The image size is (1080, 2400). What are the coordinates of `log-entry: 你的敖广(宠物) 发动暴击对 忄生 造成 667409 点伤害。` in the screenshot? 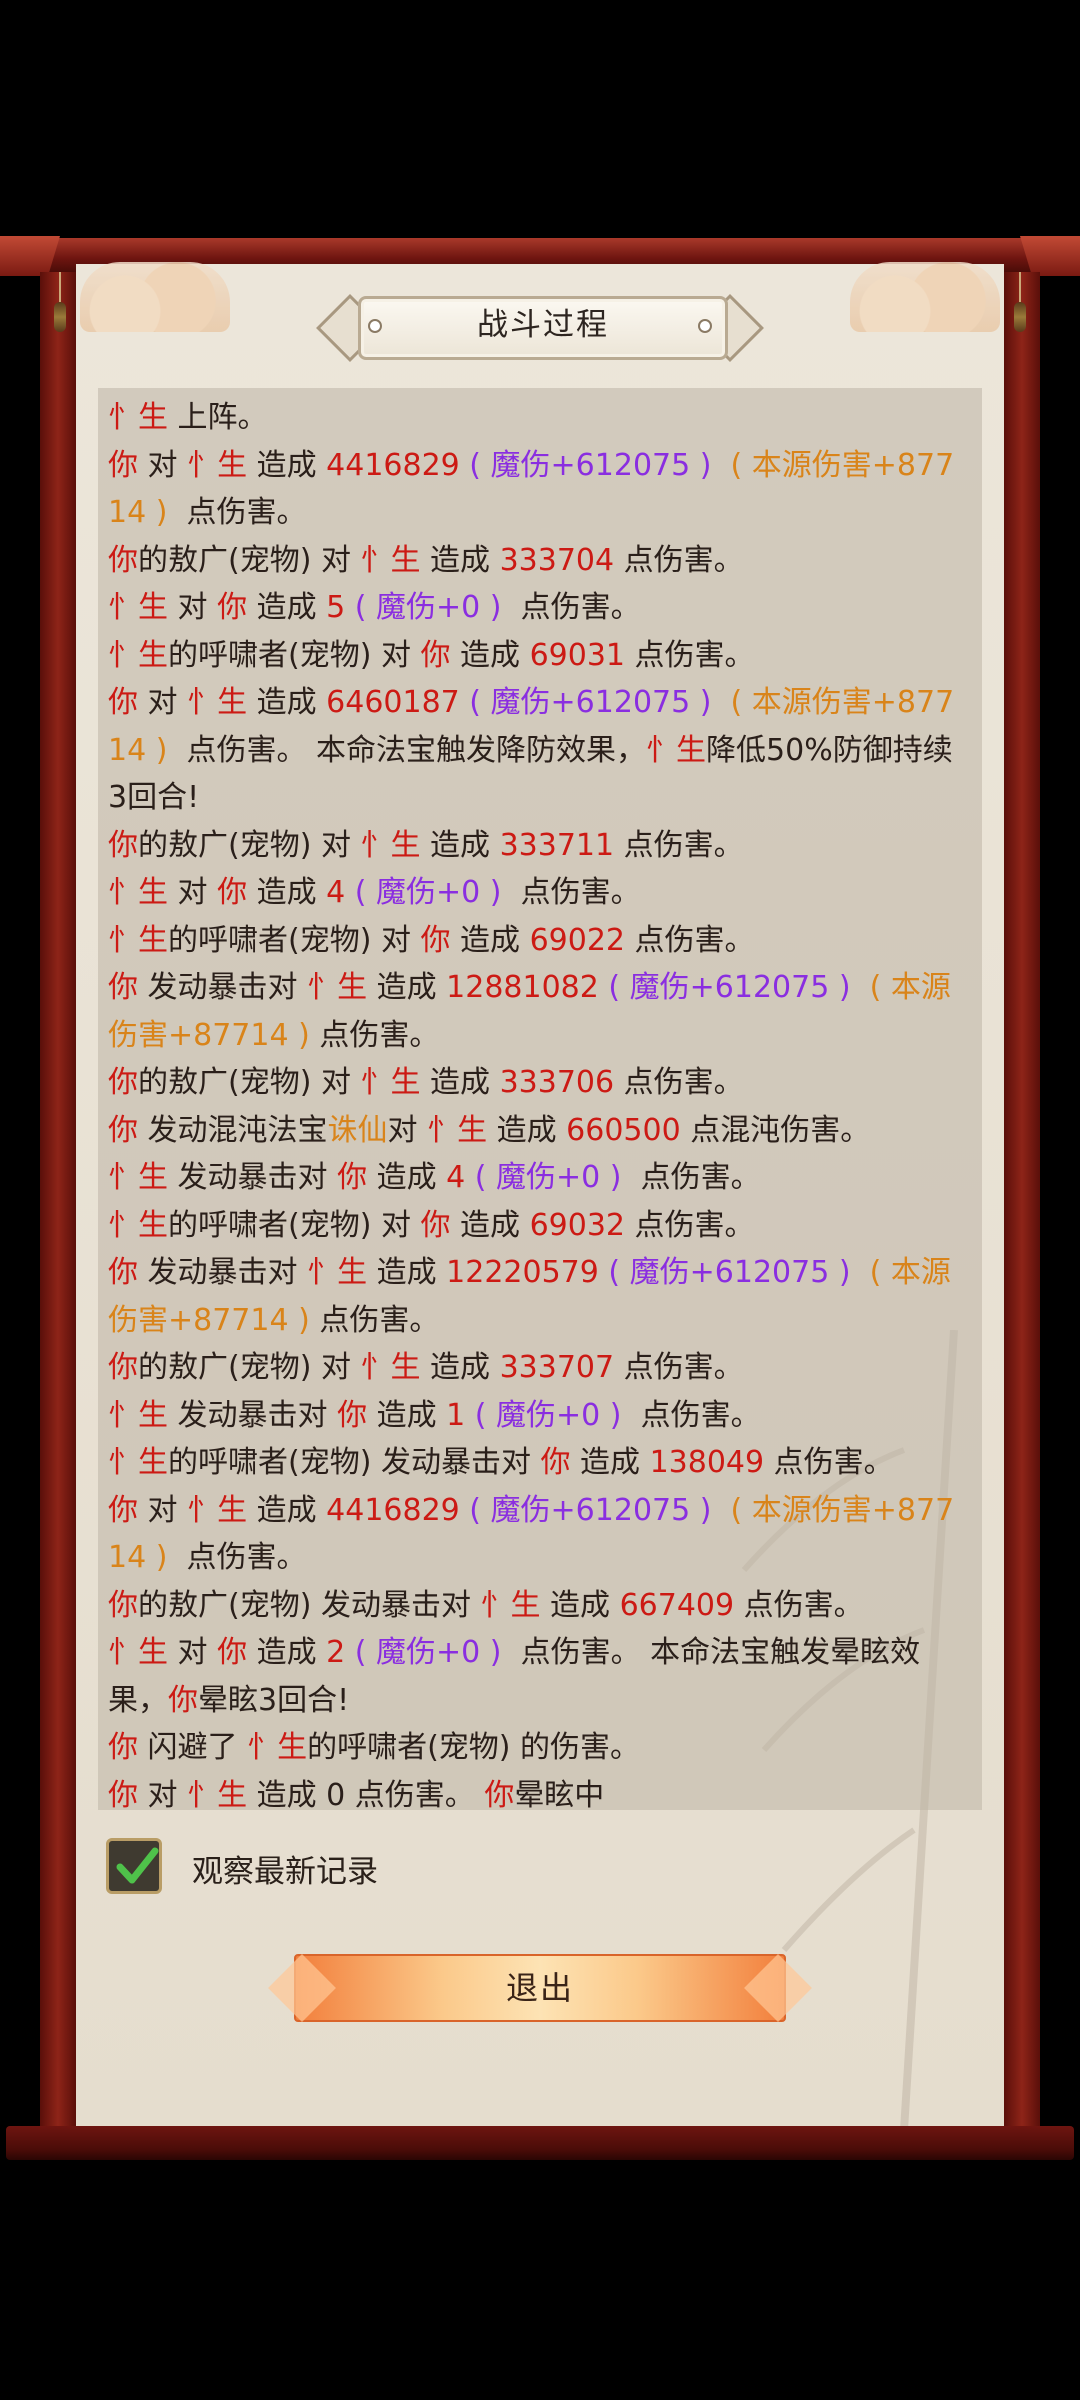 It's located at (539, 1606).